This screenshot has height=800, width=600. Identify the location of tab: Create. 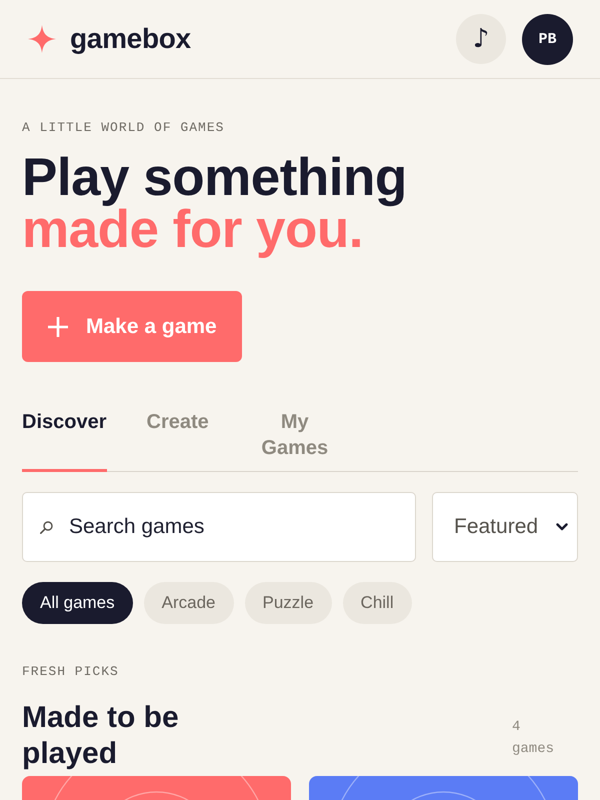
(177, 440).